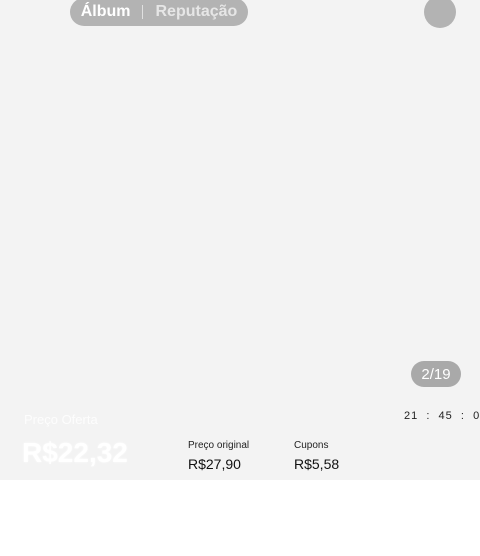  What do you see at coordinates (317, 464) in the screenshot?
I see `coupons-value: R$5,58` at bounding box center [317, 464].